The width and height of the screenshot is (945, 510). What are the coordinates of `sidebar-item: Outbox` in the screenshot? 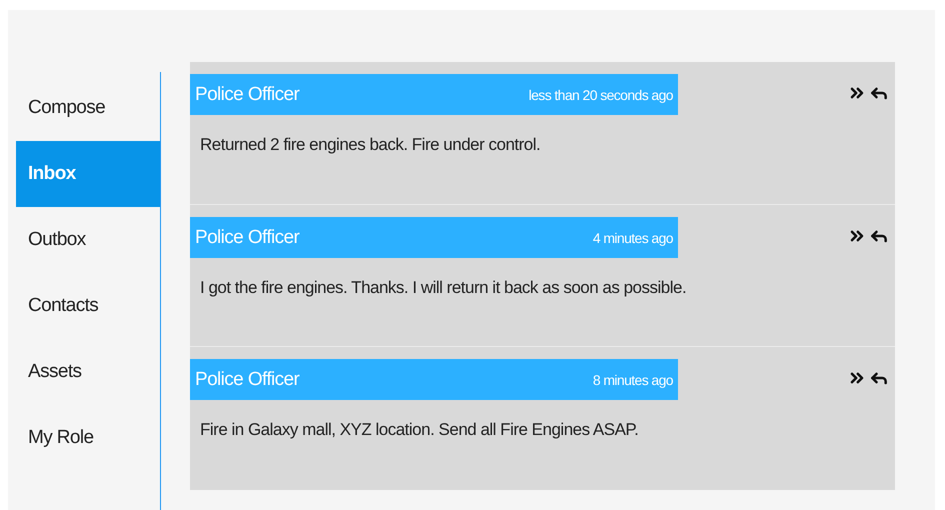 It's located at (88, 240).